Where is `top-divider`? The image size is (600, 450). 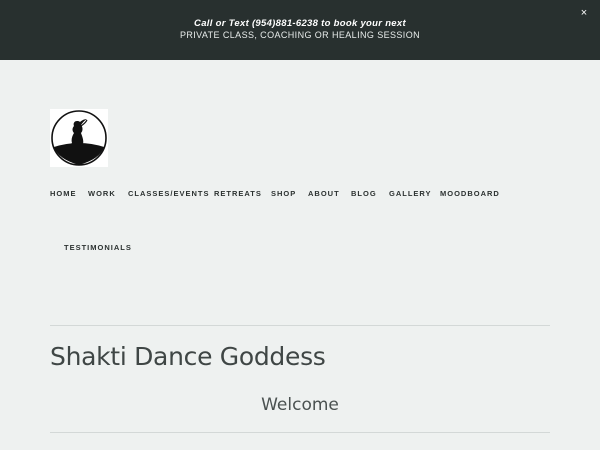
top-divider is located at coordinates (300, 325).